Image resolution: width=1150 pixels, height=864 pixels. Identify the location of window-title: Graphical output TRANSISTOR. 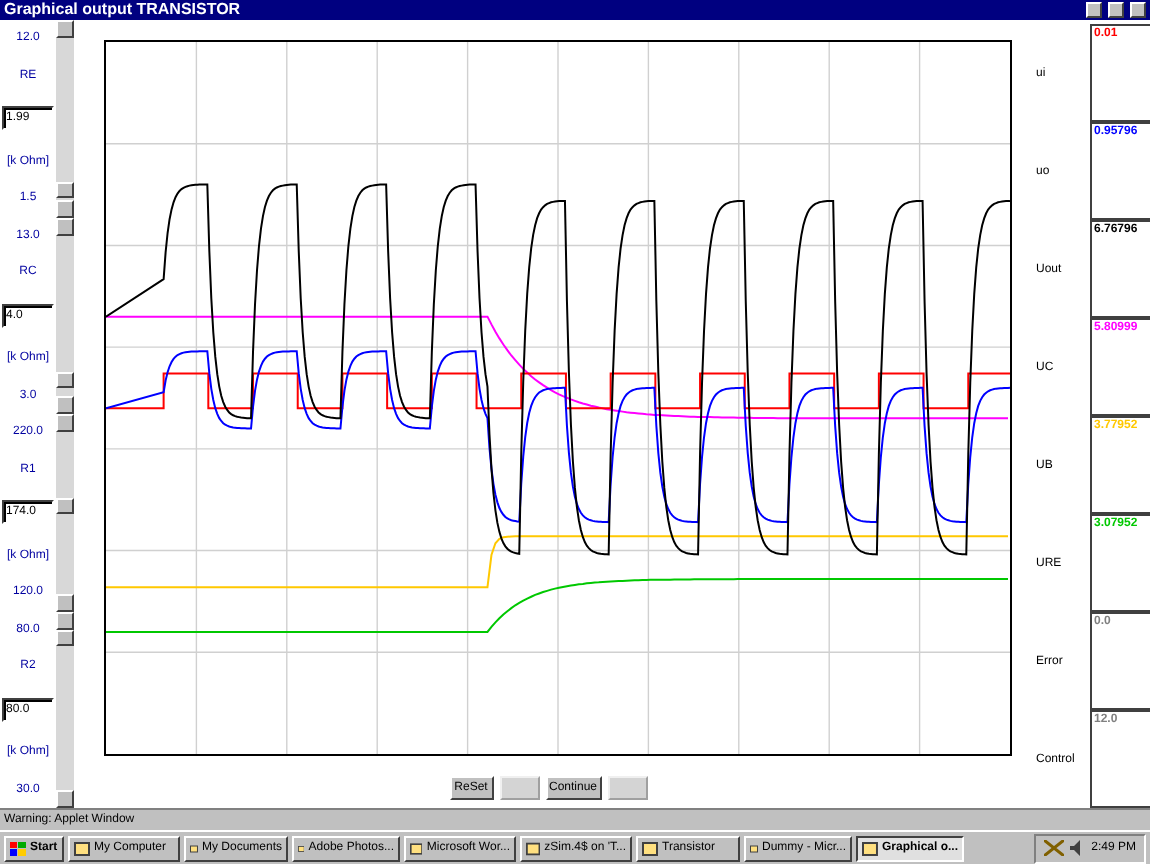
(123, 10).